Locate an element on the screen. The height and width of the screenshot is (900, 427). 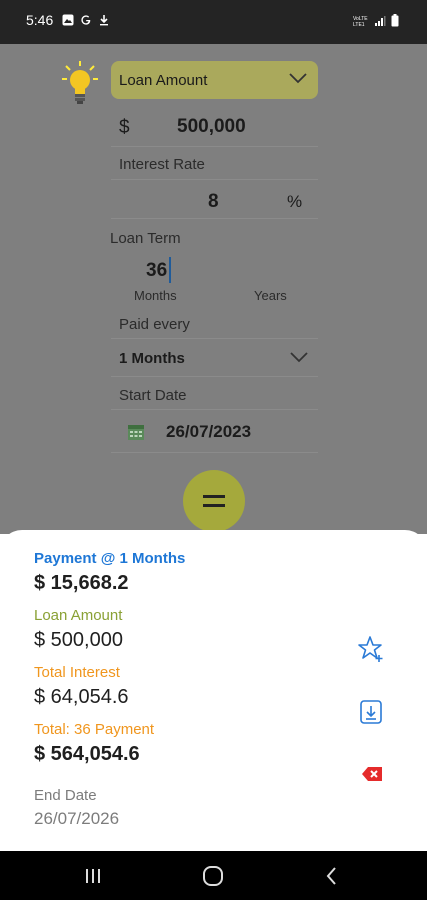
currency-symbol: $ is located at coordinates (124, 127).